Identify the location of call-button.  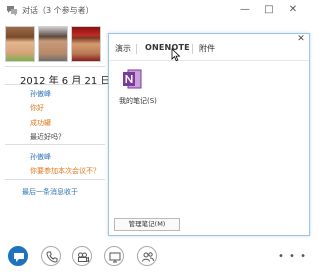
(51, 256).